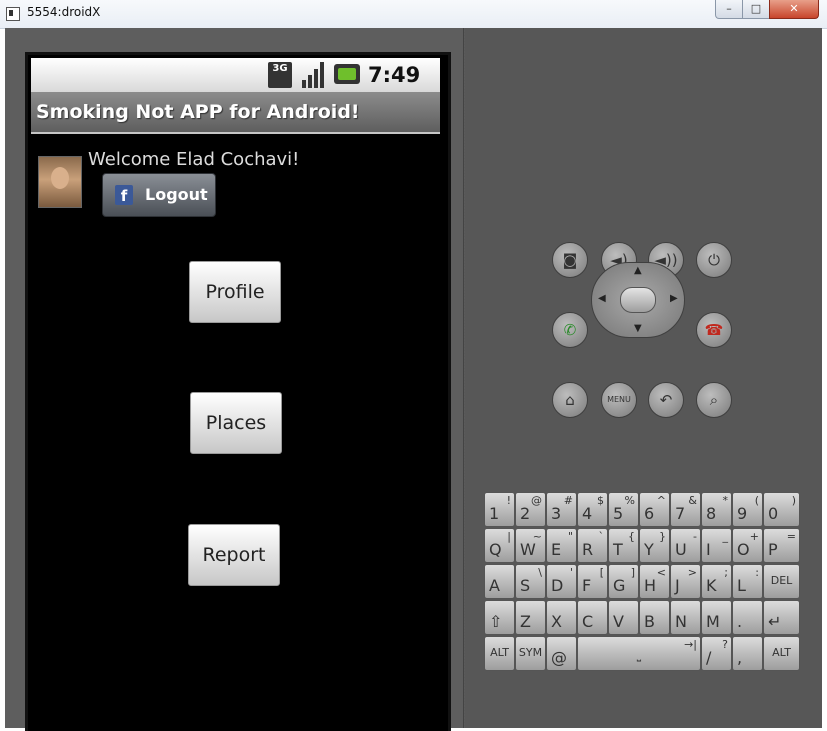  I want to click on key-at: @, so click(561, 653).